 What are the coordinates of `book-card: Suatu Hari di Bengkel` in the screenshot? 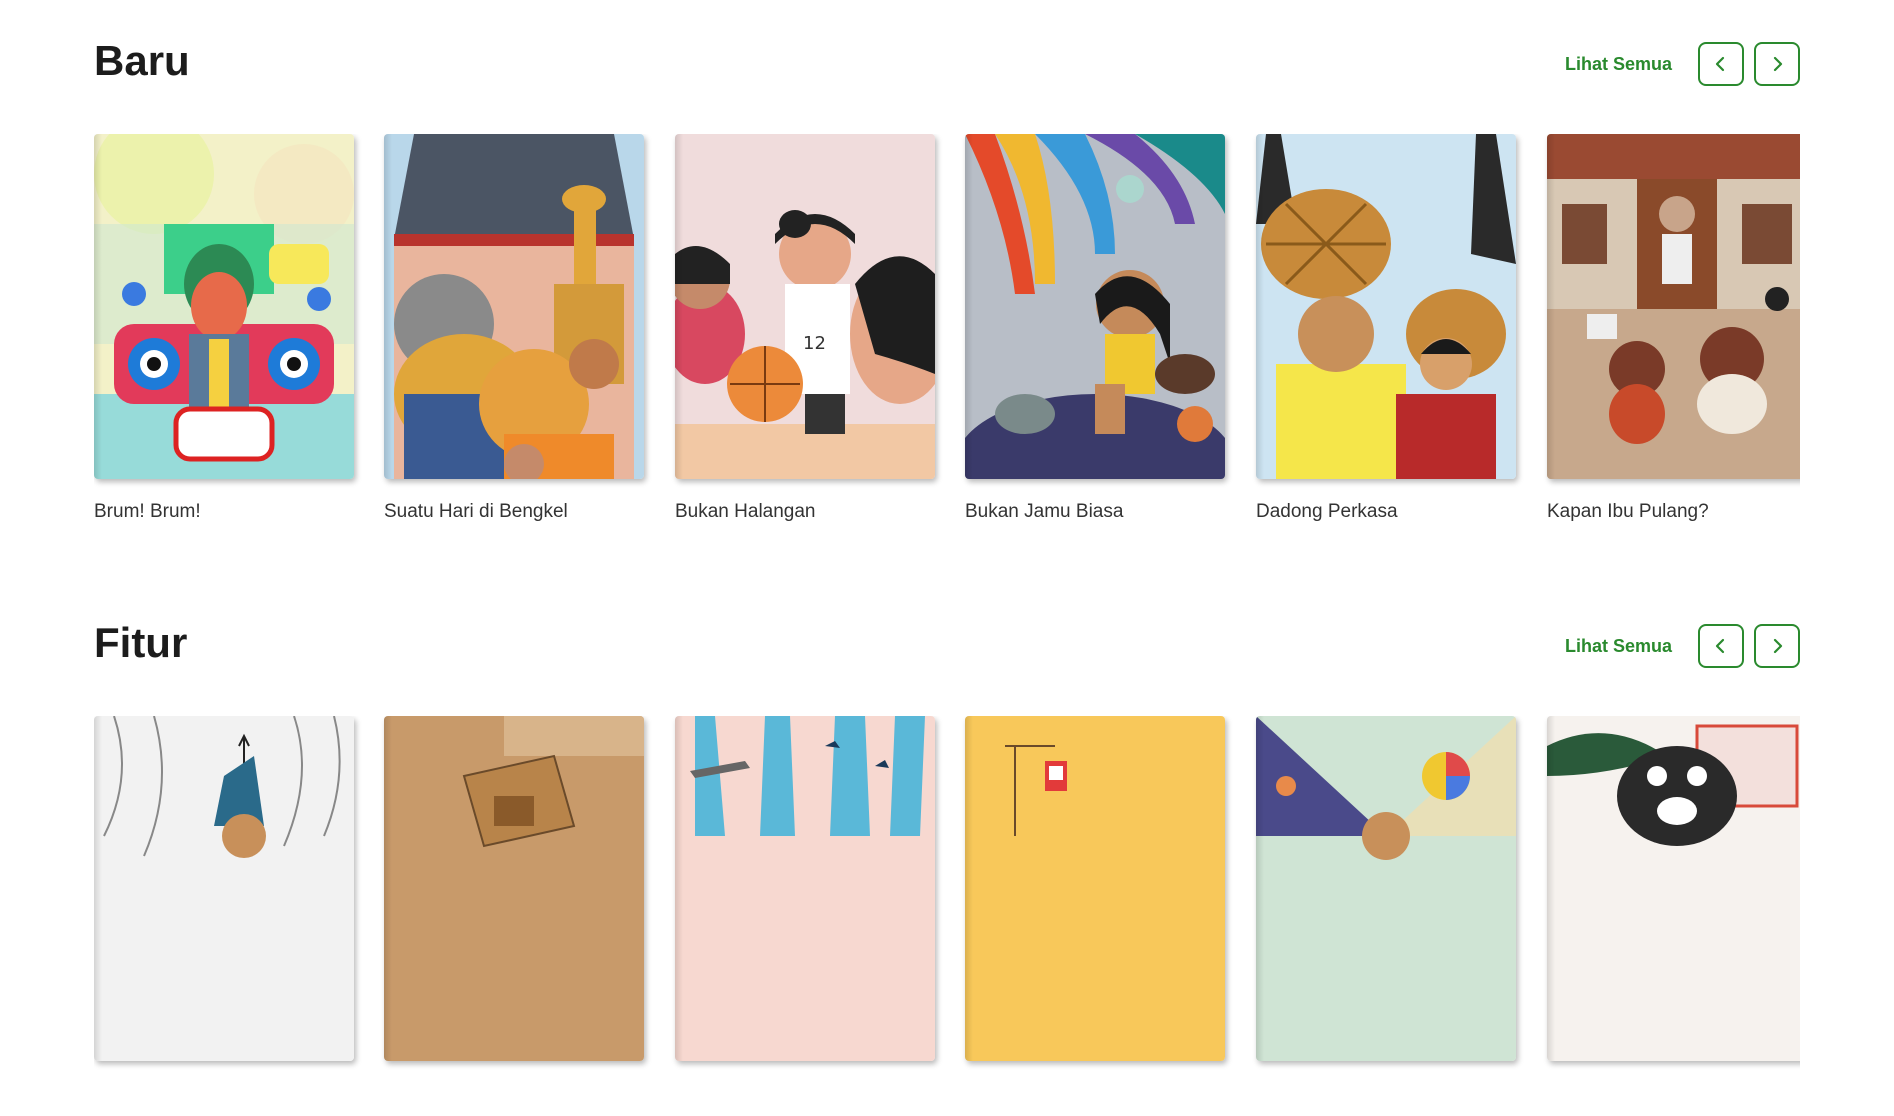 It's located at (514, 328).